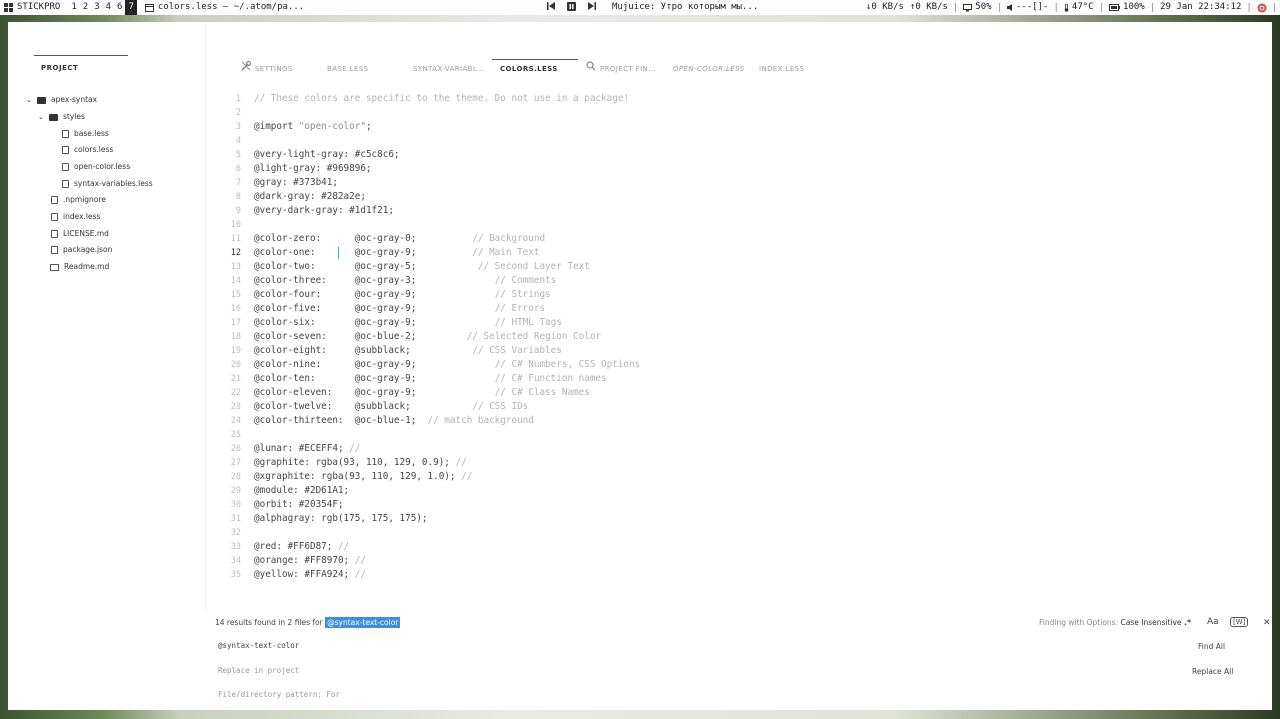 The height and width of the screenshot is (719, 1280). What do you see at coordinates (738, 519) in the screenshot?
I see `code-line: 31 @alphagray: rgb(175, 175, 175);` at bounding box center [738, 519].